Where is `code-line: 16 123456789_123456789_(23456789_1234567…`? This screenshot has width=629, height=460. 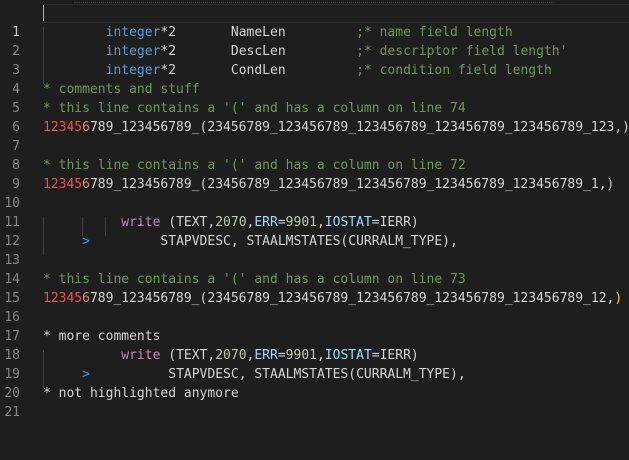 code-line: 16 123456789_123456789_(23456789_1234567… is located at coordinates (314, 307).